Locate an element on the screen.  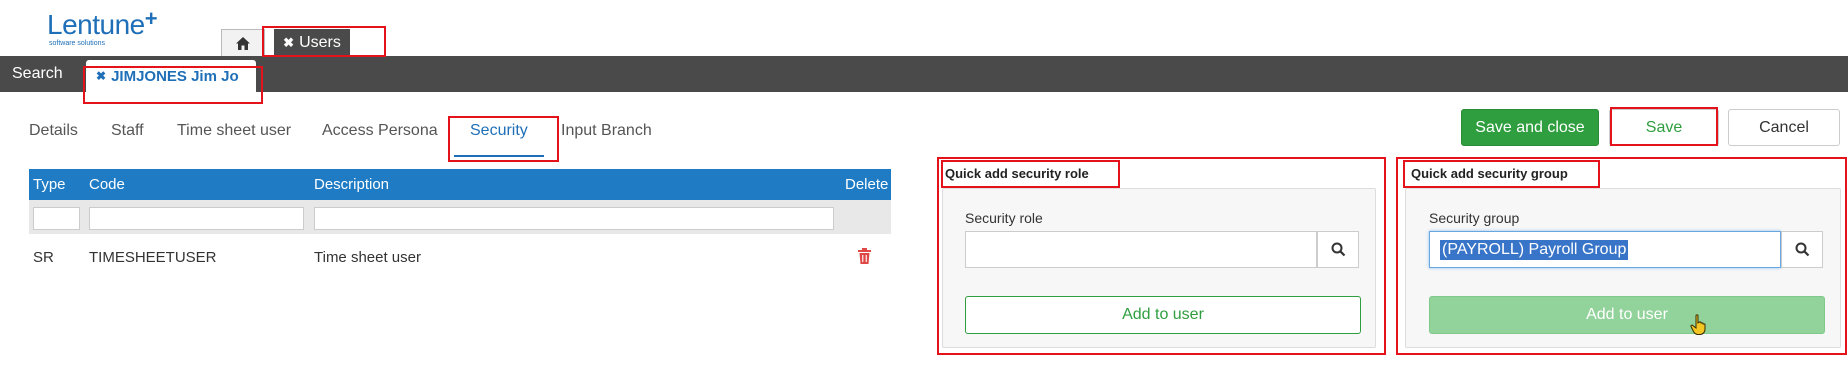
cell-description: Time sheet user is located at coordinates (367, 257).